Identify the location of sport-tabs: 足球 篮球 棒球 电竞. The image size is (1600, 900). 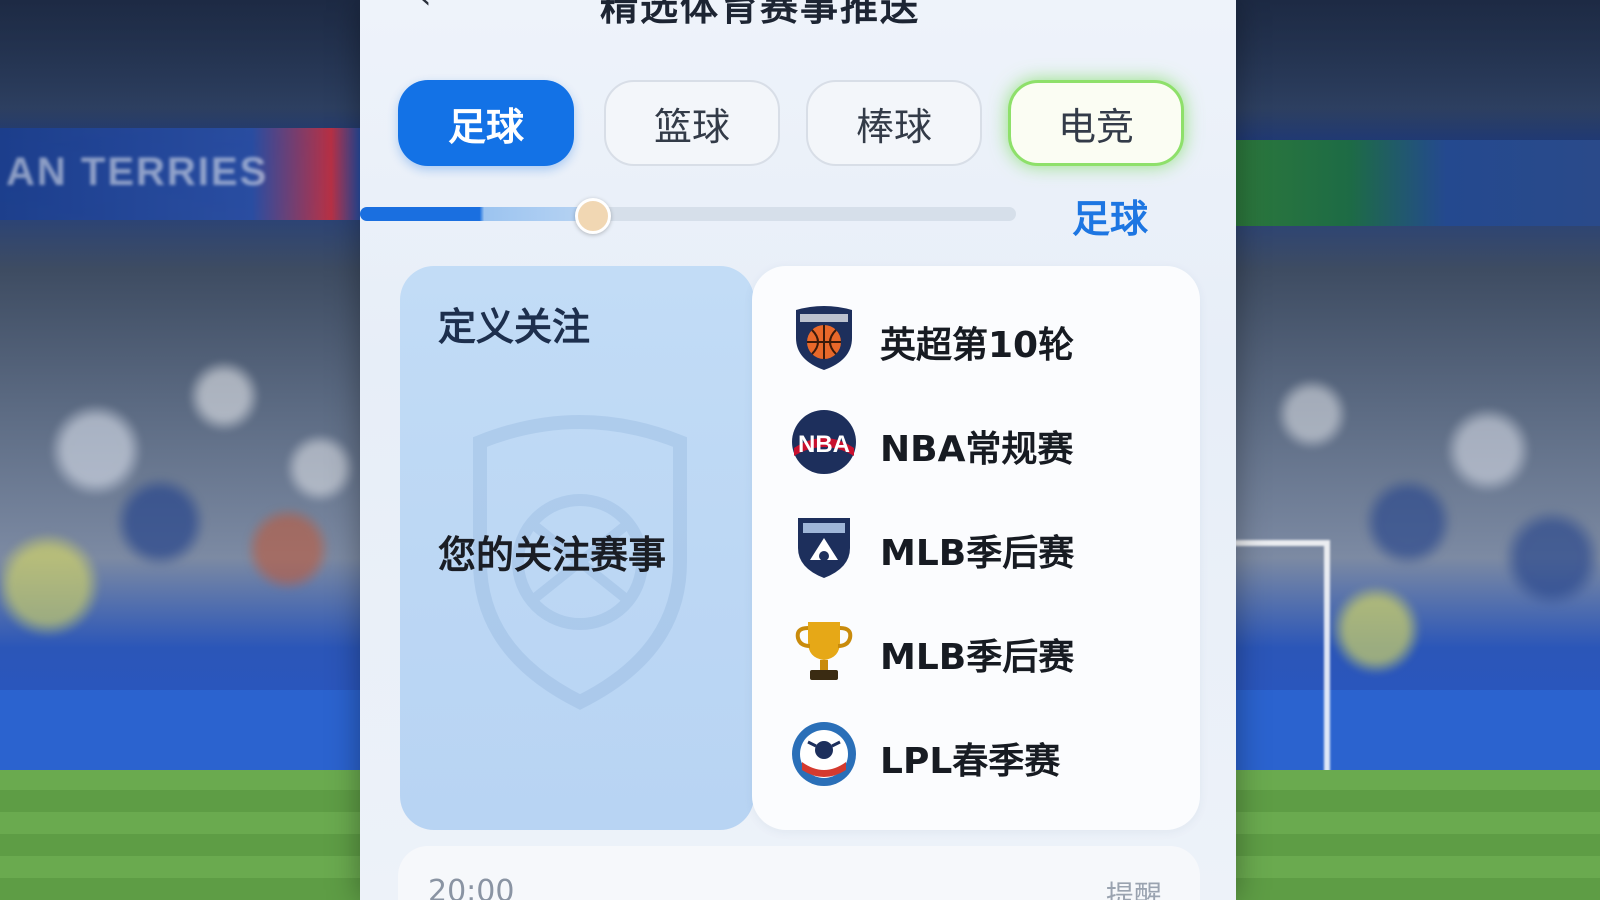
(798, 125).